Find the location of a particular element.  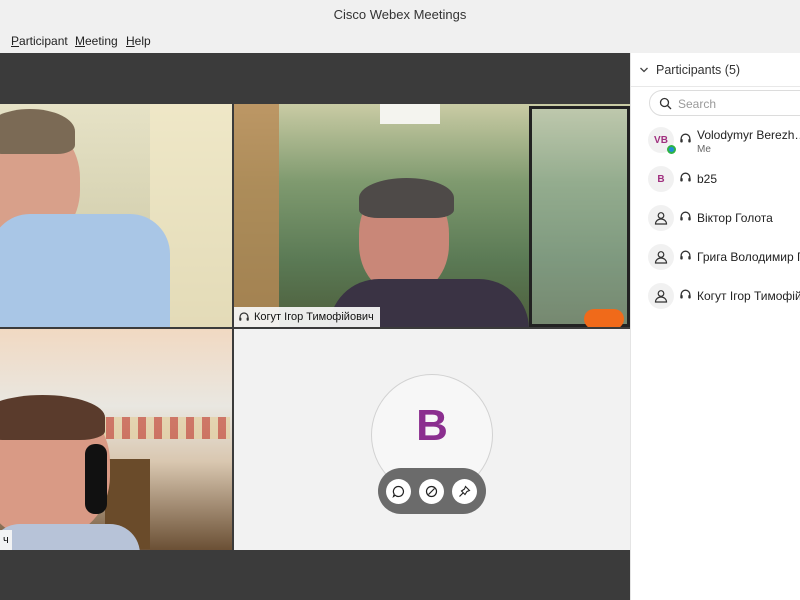

headset-earcup is located at coordinates (96, 479).